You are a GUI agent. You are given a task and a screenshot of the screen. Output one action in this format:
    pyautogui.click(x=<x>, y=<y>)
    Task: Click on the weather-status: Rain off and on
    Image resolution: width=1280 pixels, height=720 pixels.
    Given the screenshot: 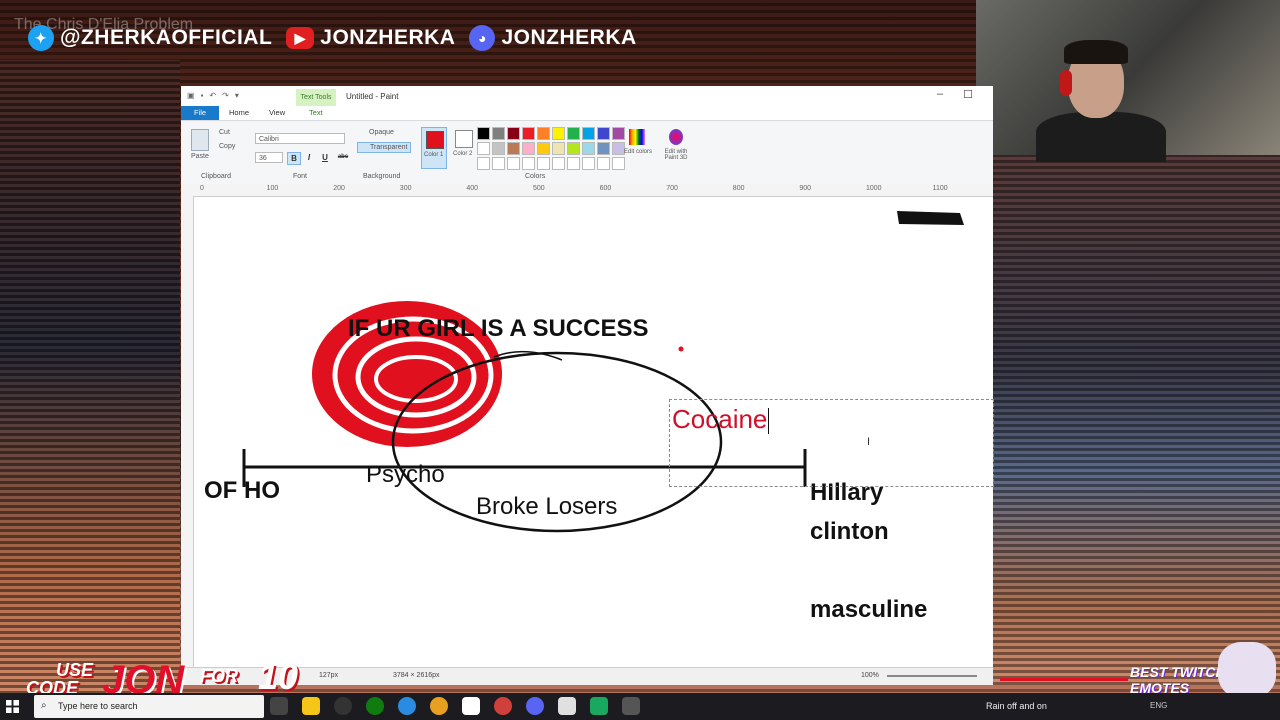 What is the action you would take?
    pyautogui.click(x=1016, y=706)
    